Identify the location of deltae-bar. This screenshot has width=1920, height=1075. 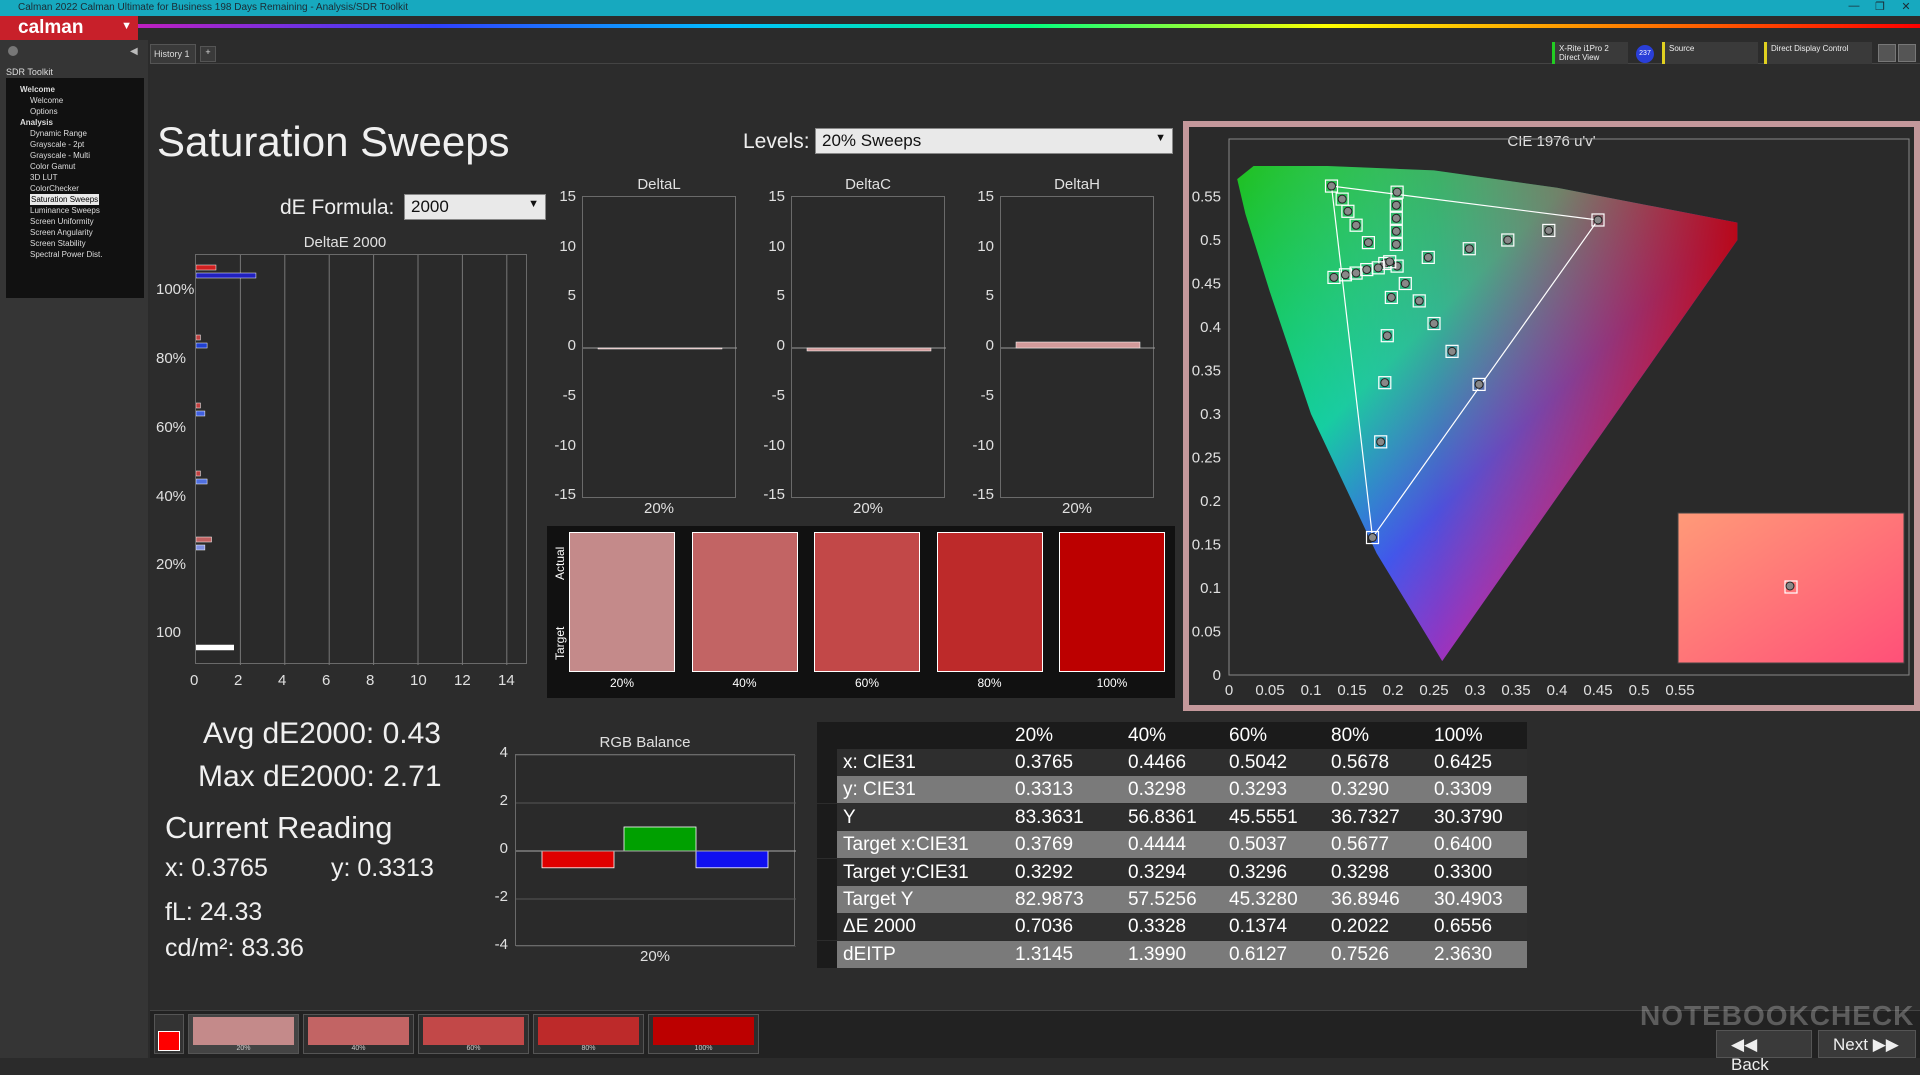
(214, 647).